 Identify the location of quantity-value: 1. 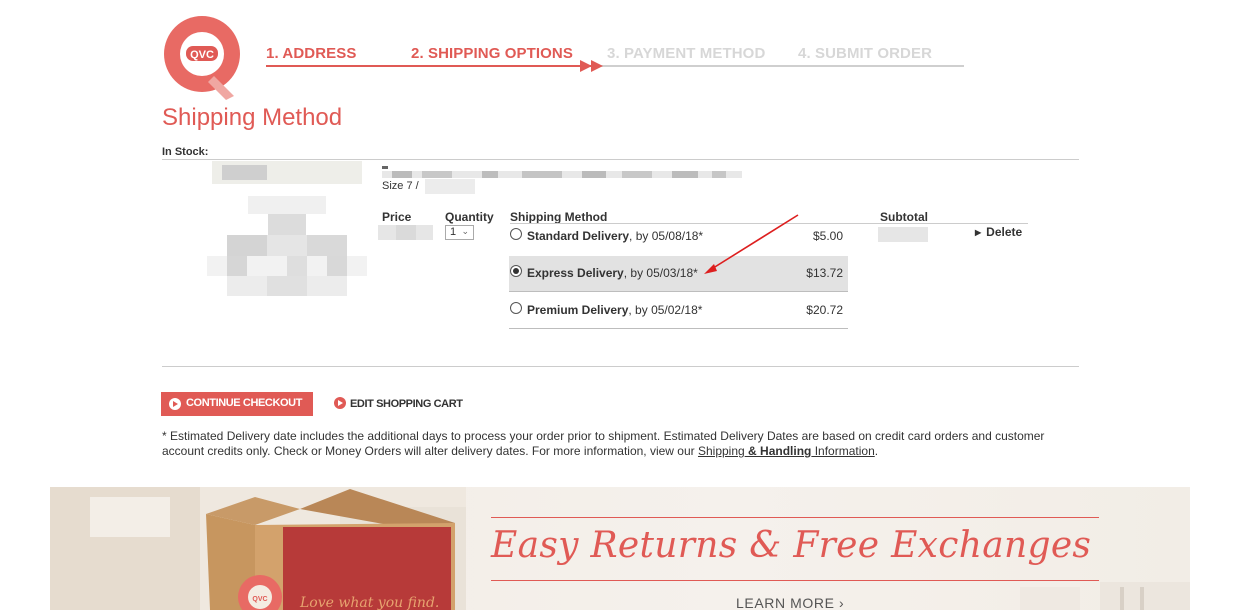
(453, 232).